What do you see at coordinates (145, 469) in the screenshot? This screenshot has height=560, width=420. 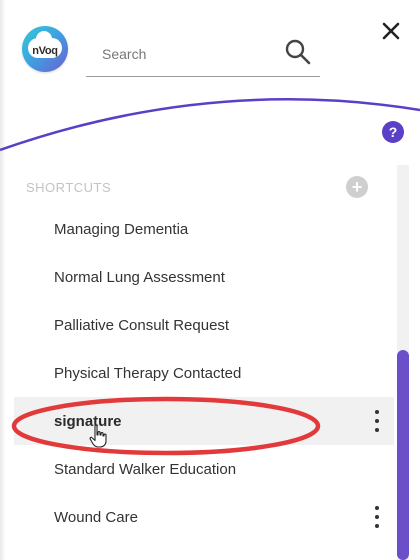 I see `list-item-label: Standard Walker Education` at bounding box center [145, 469].